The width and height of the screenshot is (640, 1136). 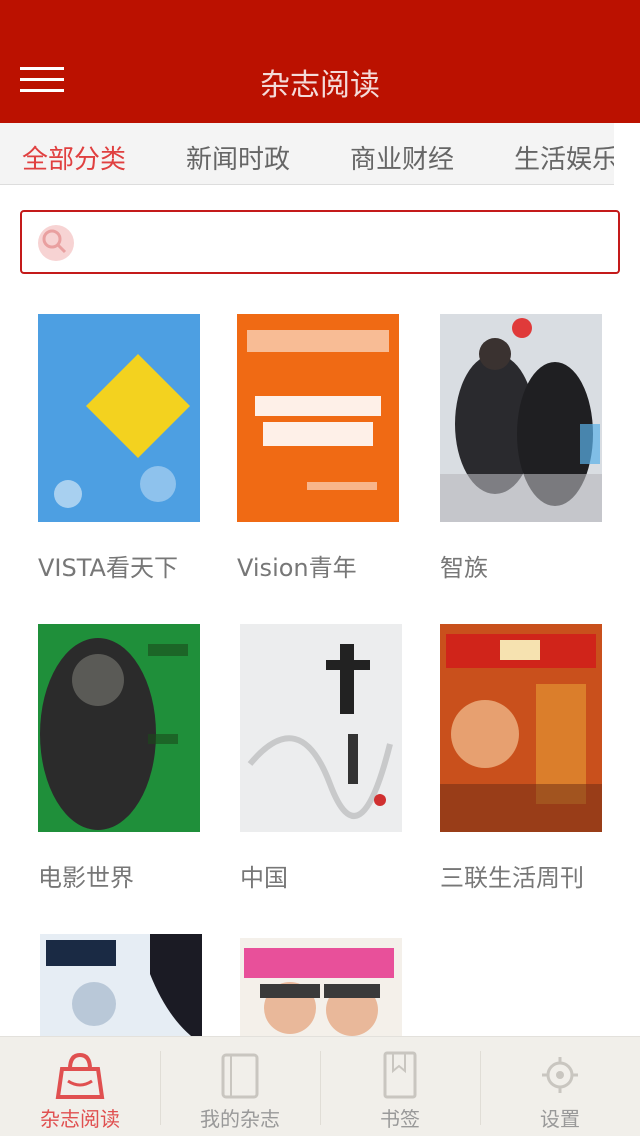 I want to click on nav-item-my-magazines: 我的杂志, so click(x=240, y=1086).